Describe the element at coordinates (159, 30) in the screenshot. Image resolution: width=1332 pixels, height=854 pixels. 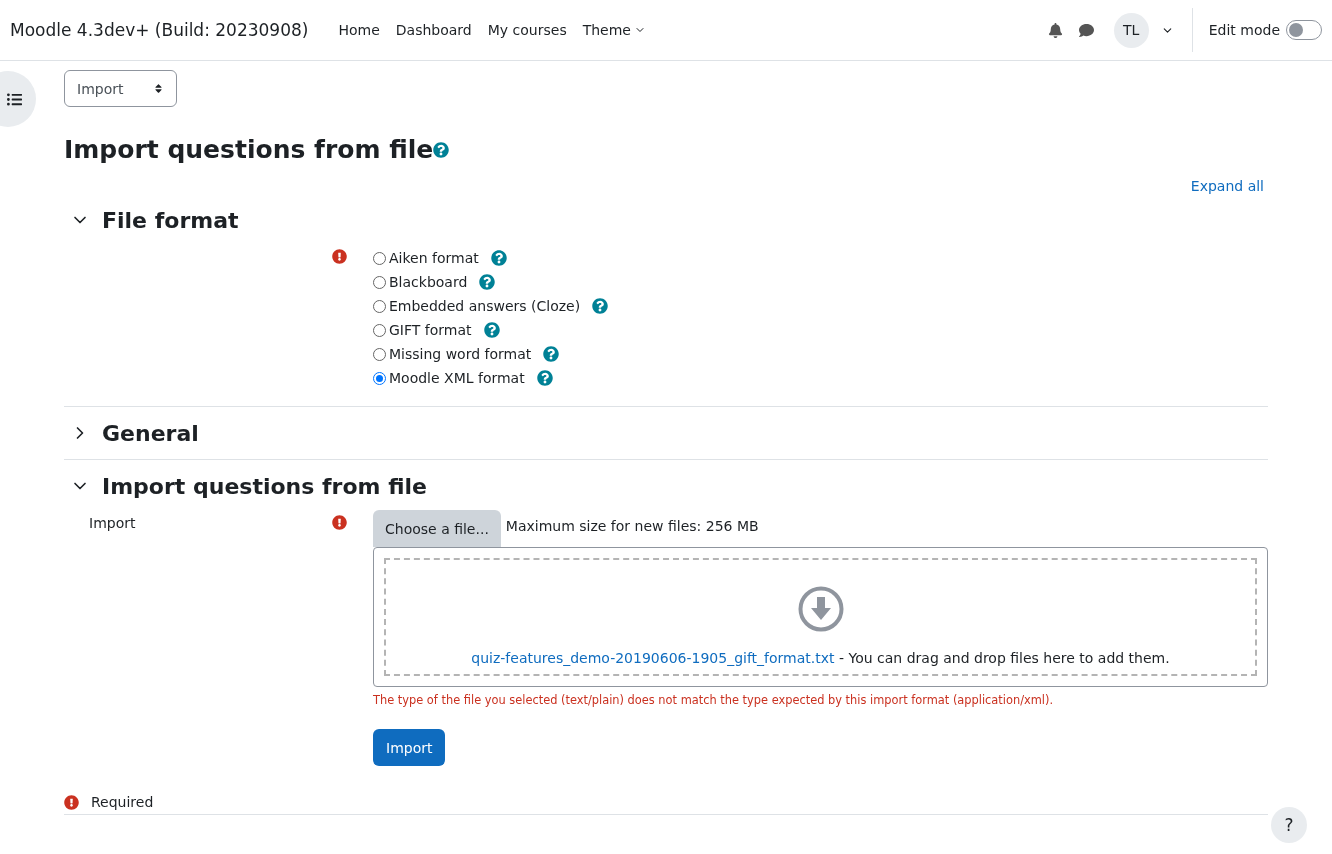
I see `site-name: Moodle 4.3dev+ (Build: 20230908)` at that location.